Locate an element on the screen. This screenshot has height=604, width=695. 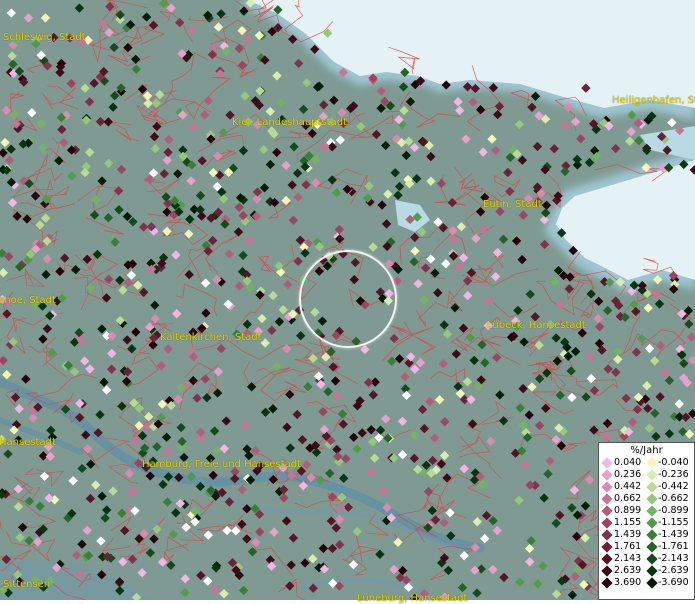
legend-value-negative: -0.442 is located at coordinates (673, 486).